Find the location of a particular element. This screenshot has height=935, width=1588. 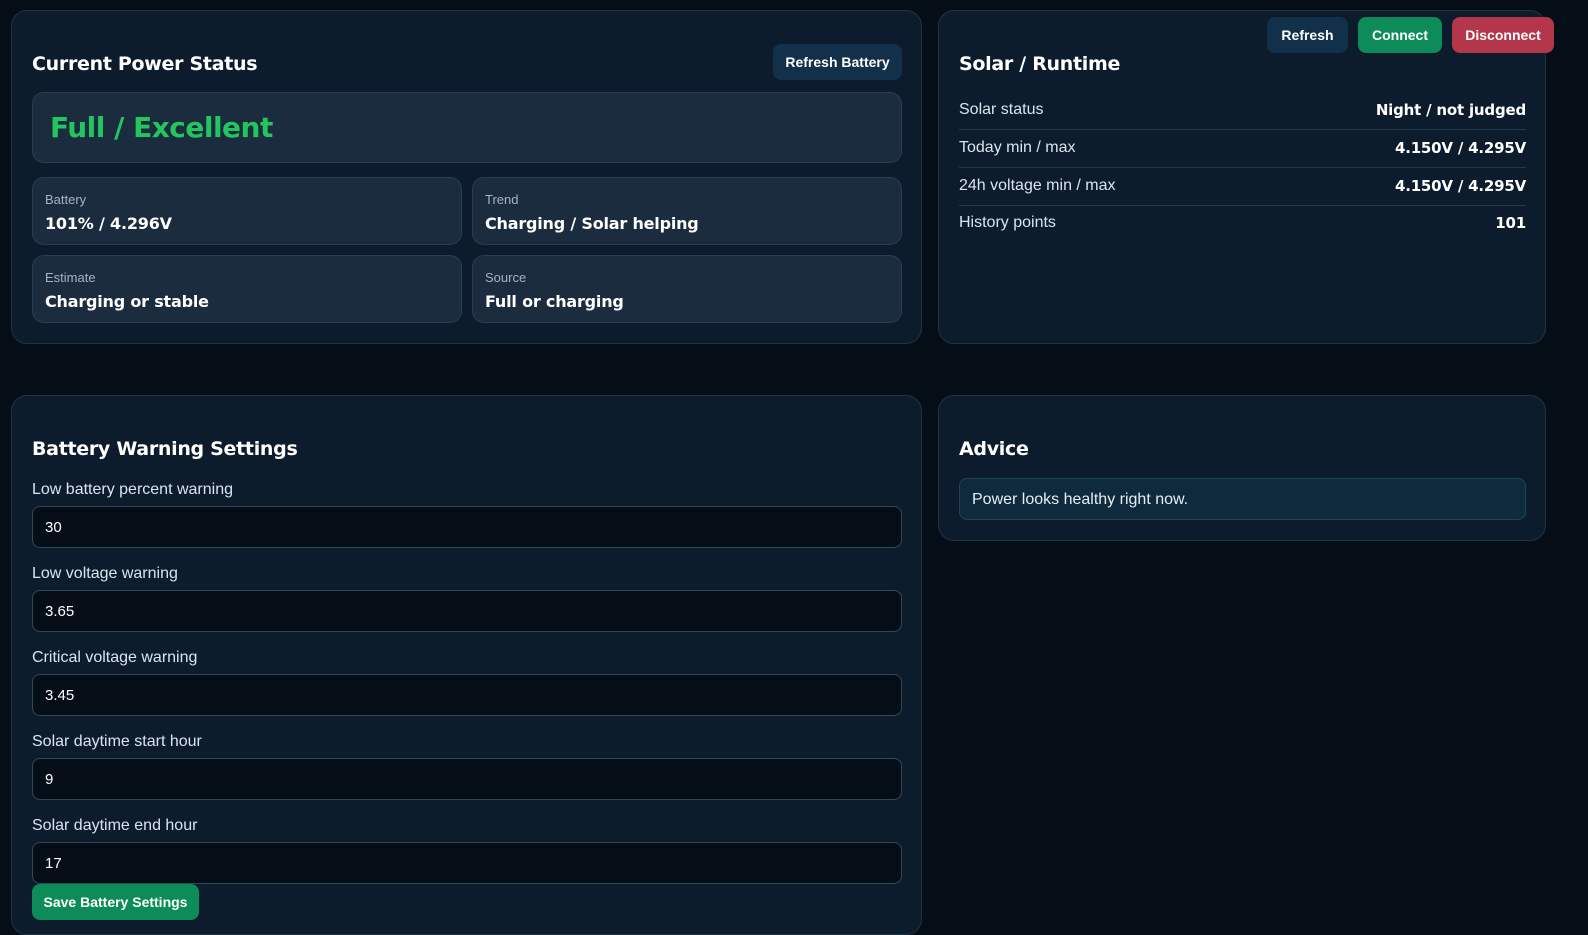

trend-card-value: Charging / Solar helping is located at coordinates (592, 223).